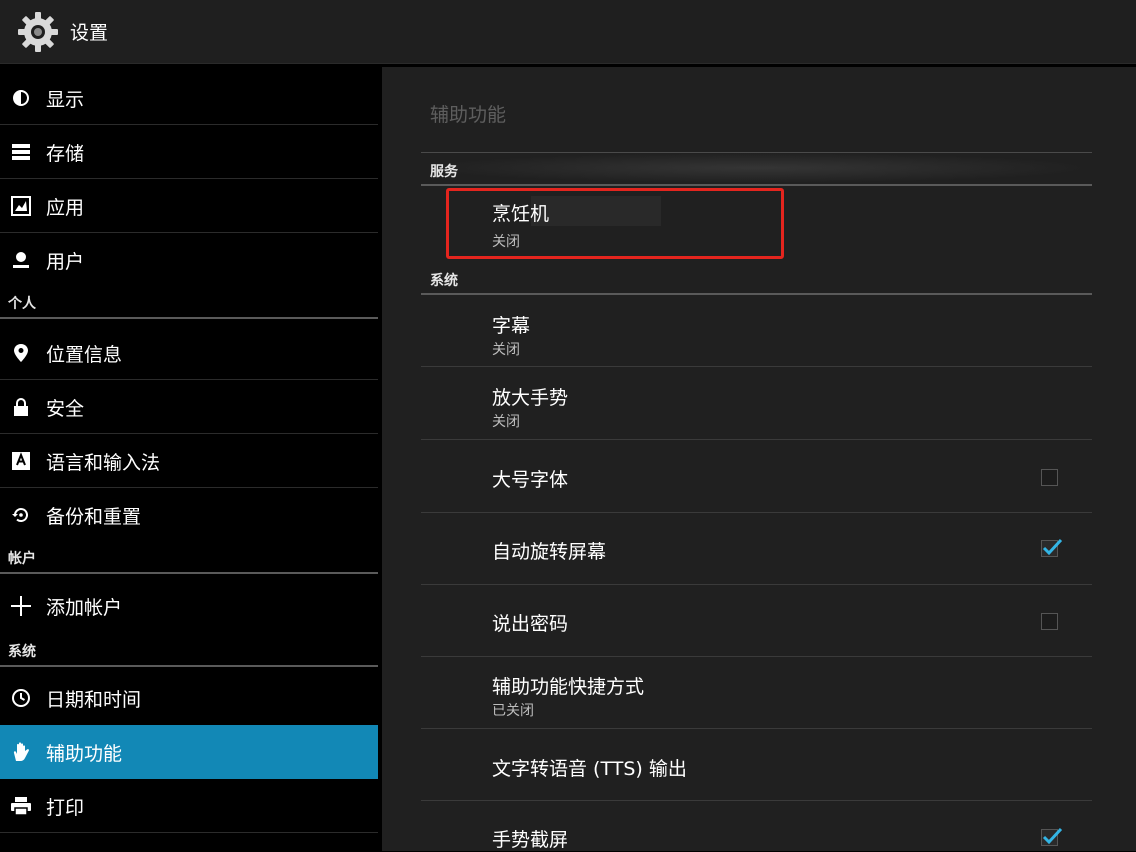  What do you see at coordinates (756, 477) in the screenshot?
I see `setting-large-text: 大号字体` at bounding box center [756, 477].